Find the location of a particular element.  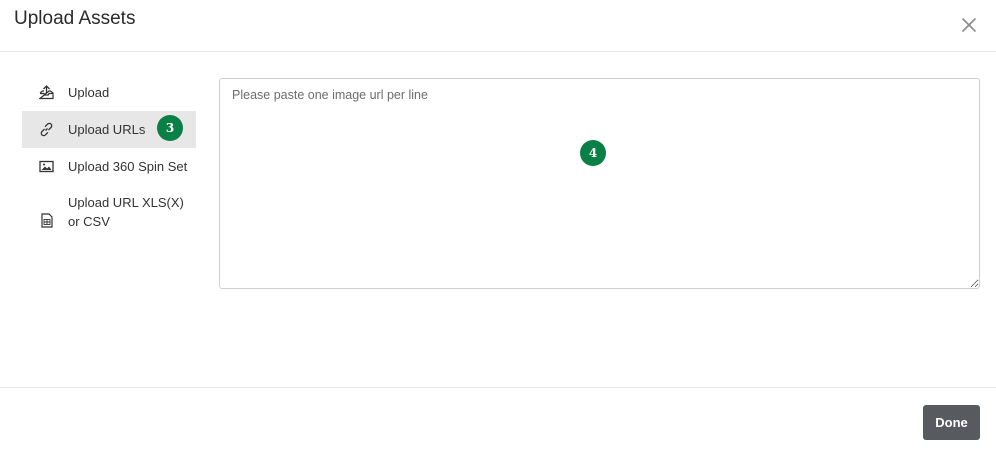

close-icon is located at coordinates (969, 25).